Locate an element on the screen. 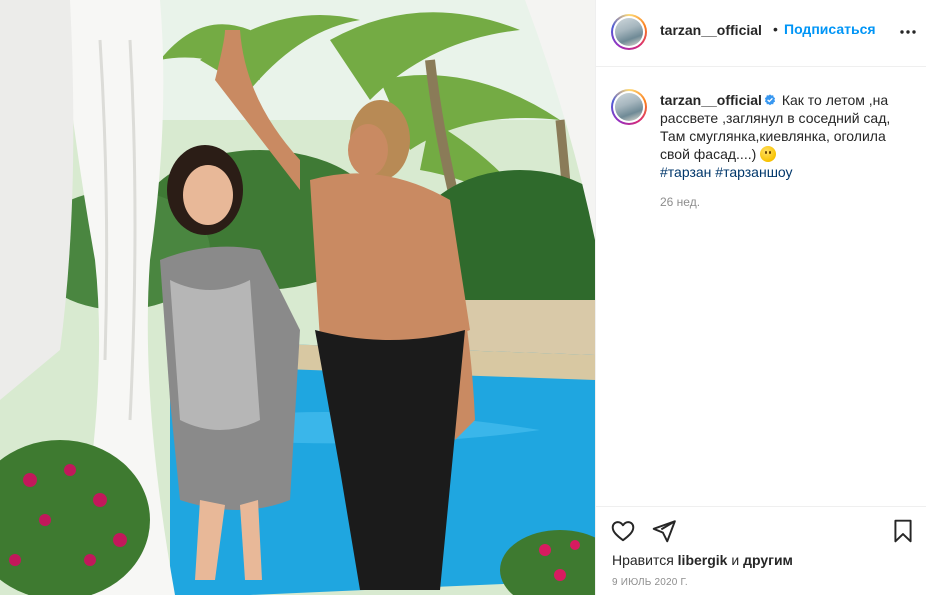 Image resolution: width=926 pixels, height=595 pixels. smiling-face-emoji is located at coordinates (768, 154).